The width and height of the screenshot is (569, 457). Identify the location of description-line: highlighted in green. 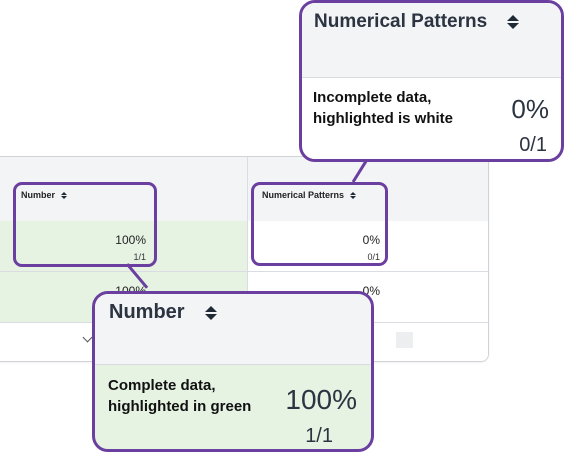
(180, 406).